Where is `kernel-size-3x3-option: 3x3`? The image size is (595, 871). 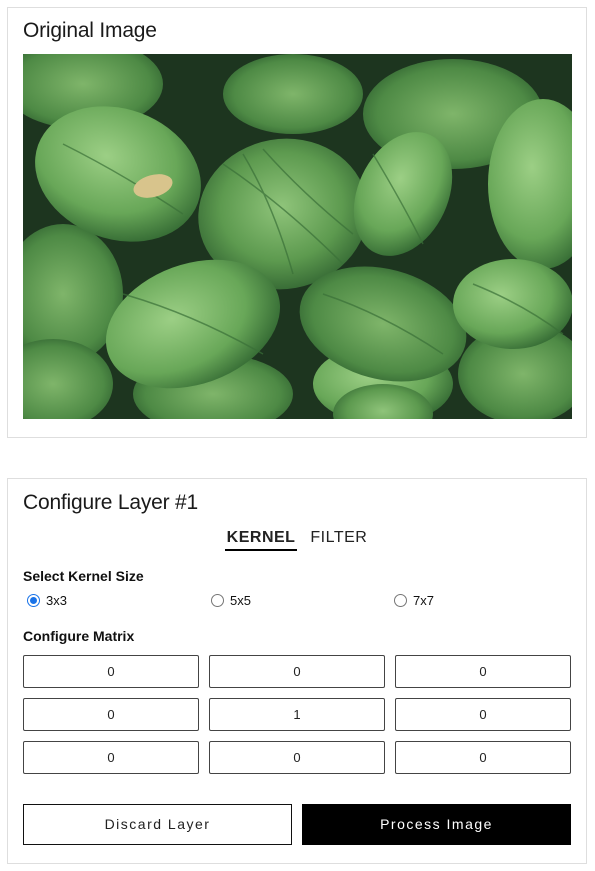
kernel-size-3x3-option: 3x3 is located at coordinates (47, 600).